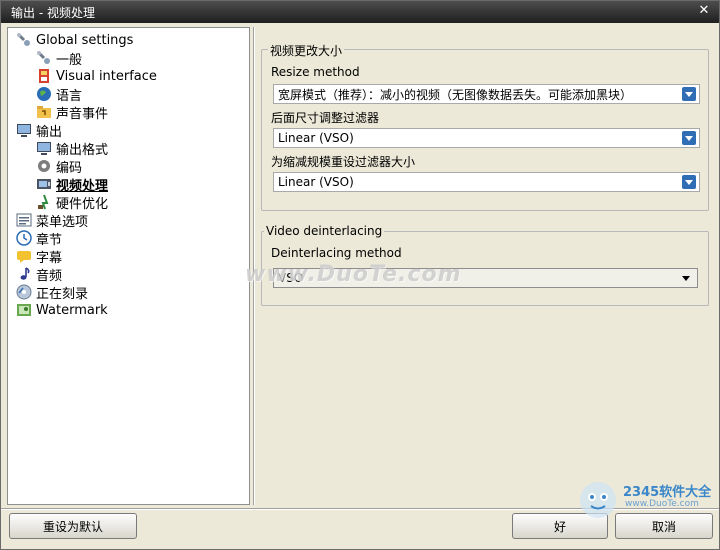  I want to click on watermark-text: www.DuoTe.com, so click(353, 274).